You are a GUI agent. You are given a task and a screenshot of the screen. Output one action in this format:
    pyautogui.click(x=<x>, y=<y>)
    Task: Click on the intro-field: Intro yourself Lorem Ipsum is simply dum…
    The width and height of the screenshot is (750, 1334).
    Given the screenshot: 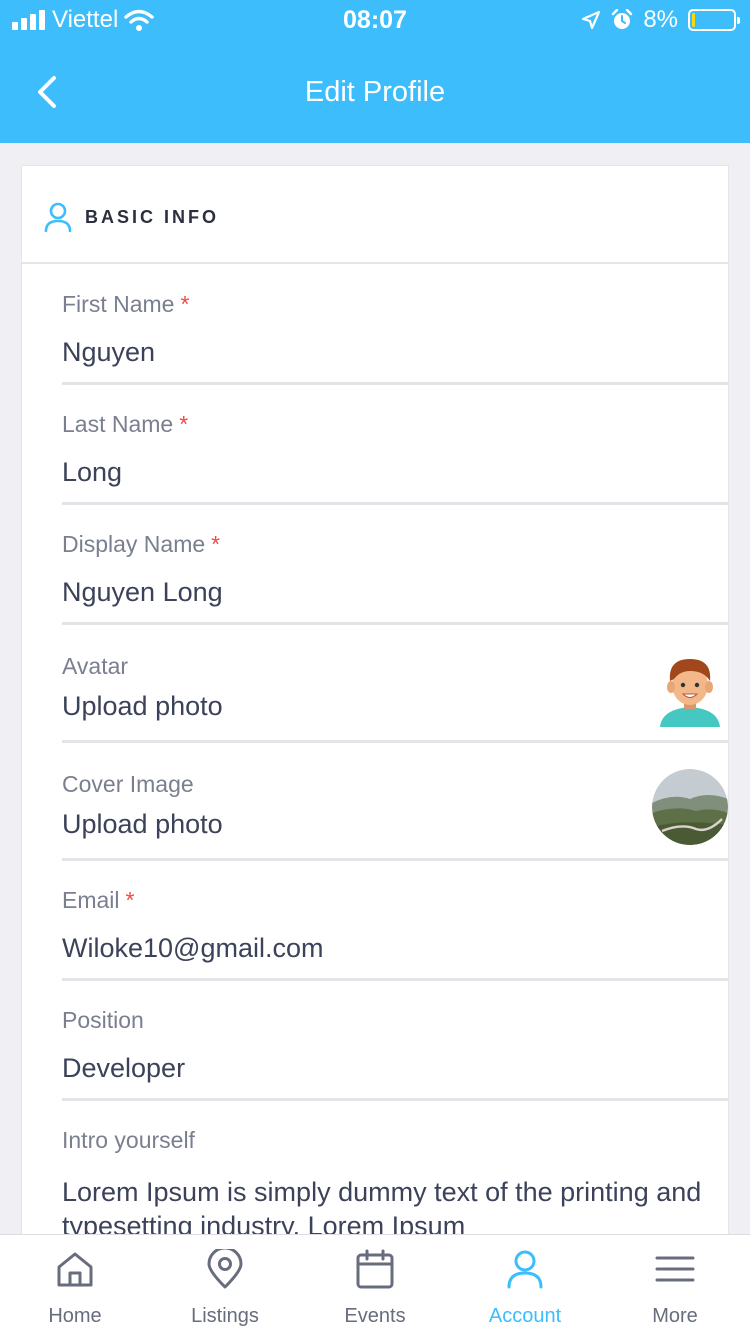 What is the action you would take?
    pyautogui.click(x=395, y=1183)
    